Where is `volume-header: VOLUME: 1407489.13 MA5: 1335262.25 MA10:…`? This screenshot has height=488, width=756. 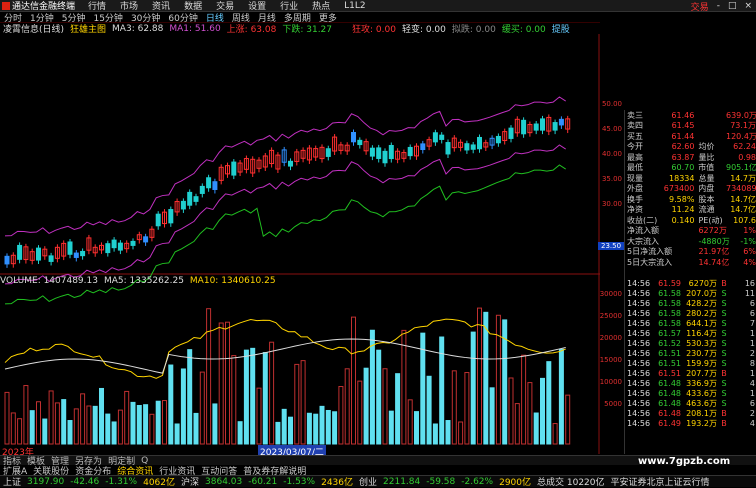 volume-header: VOLUME: 1407489.13 MA5: 1335262.25 MA10:… is located at coordinates (300, 281).